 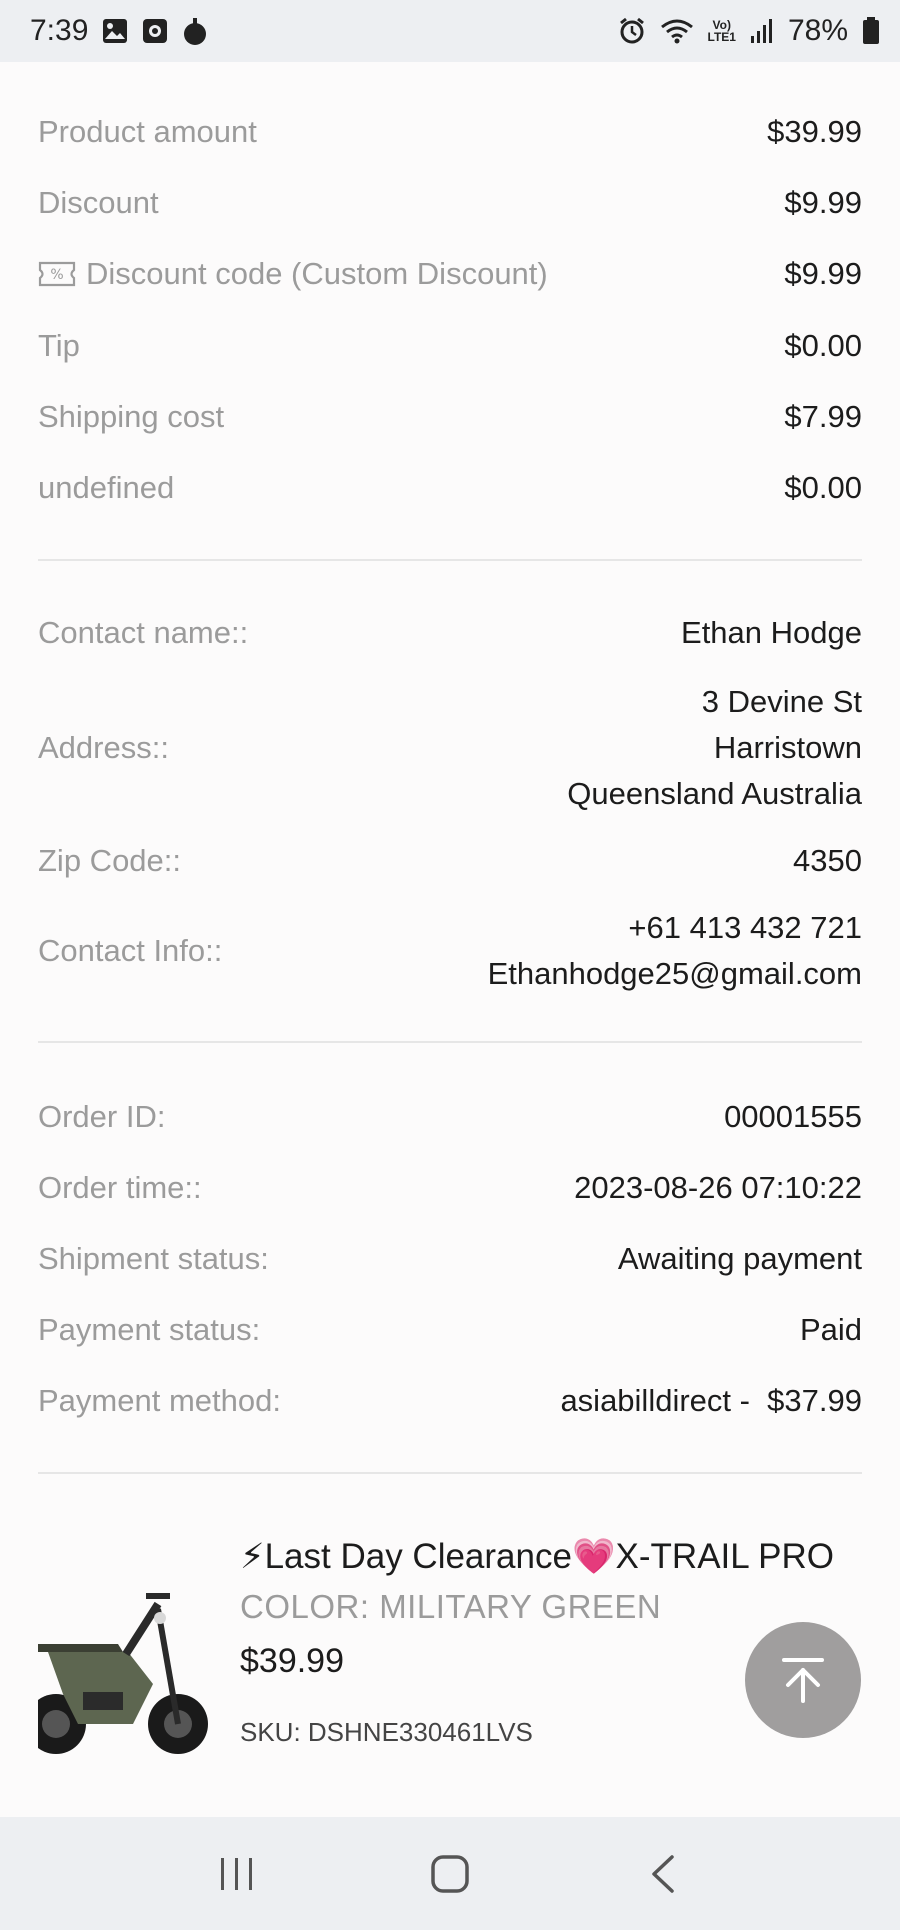 What do you see at coordinates (117, 1669) in the screenshot?
I see `product-image` at bounding box center [117, 1669].